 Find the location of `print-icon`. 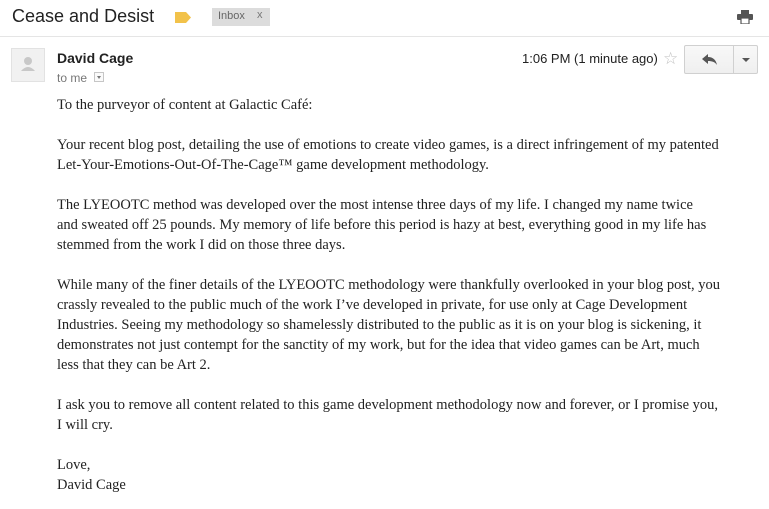

print-icon is located at coordinates (745, 17).